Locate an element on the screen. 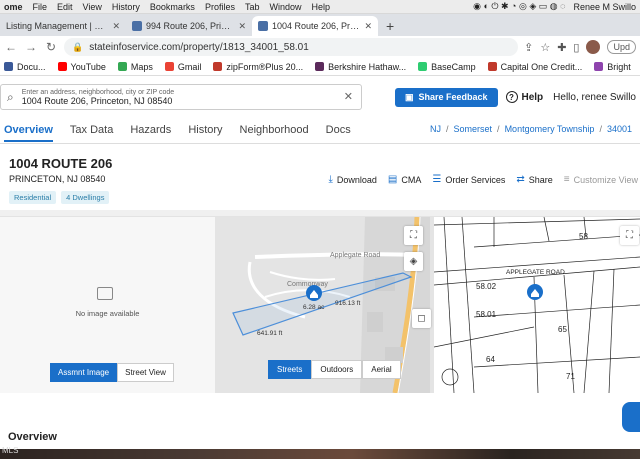 The height and width of the screenshot is (459, 640). bookmark-item: BaseCamp is located at coordinates (447, 67).